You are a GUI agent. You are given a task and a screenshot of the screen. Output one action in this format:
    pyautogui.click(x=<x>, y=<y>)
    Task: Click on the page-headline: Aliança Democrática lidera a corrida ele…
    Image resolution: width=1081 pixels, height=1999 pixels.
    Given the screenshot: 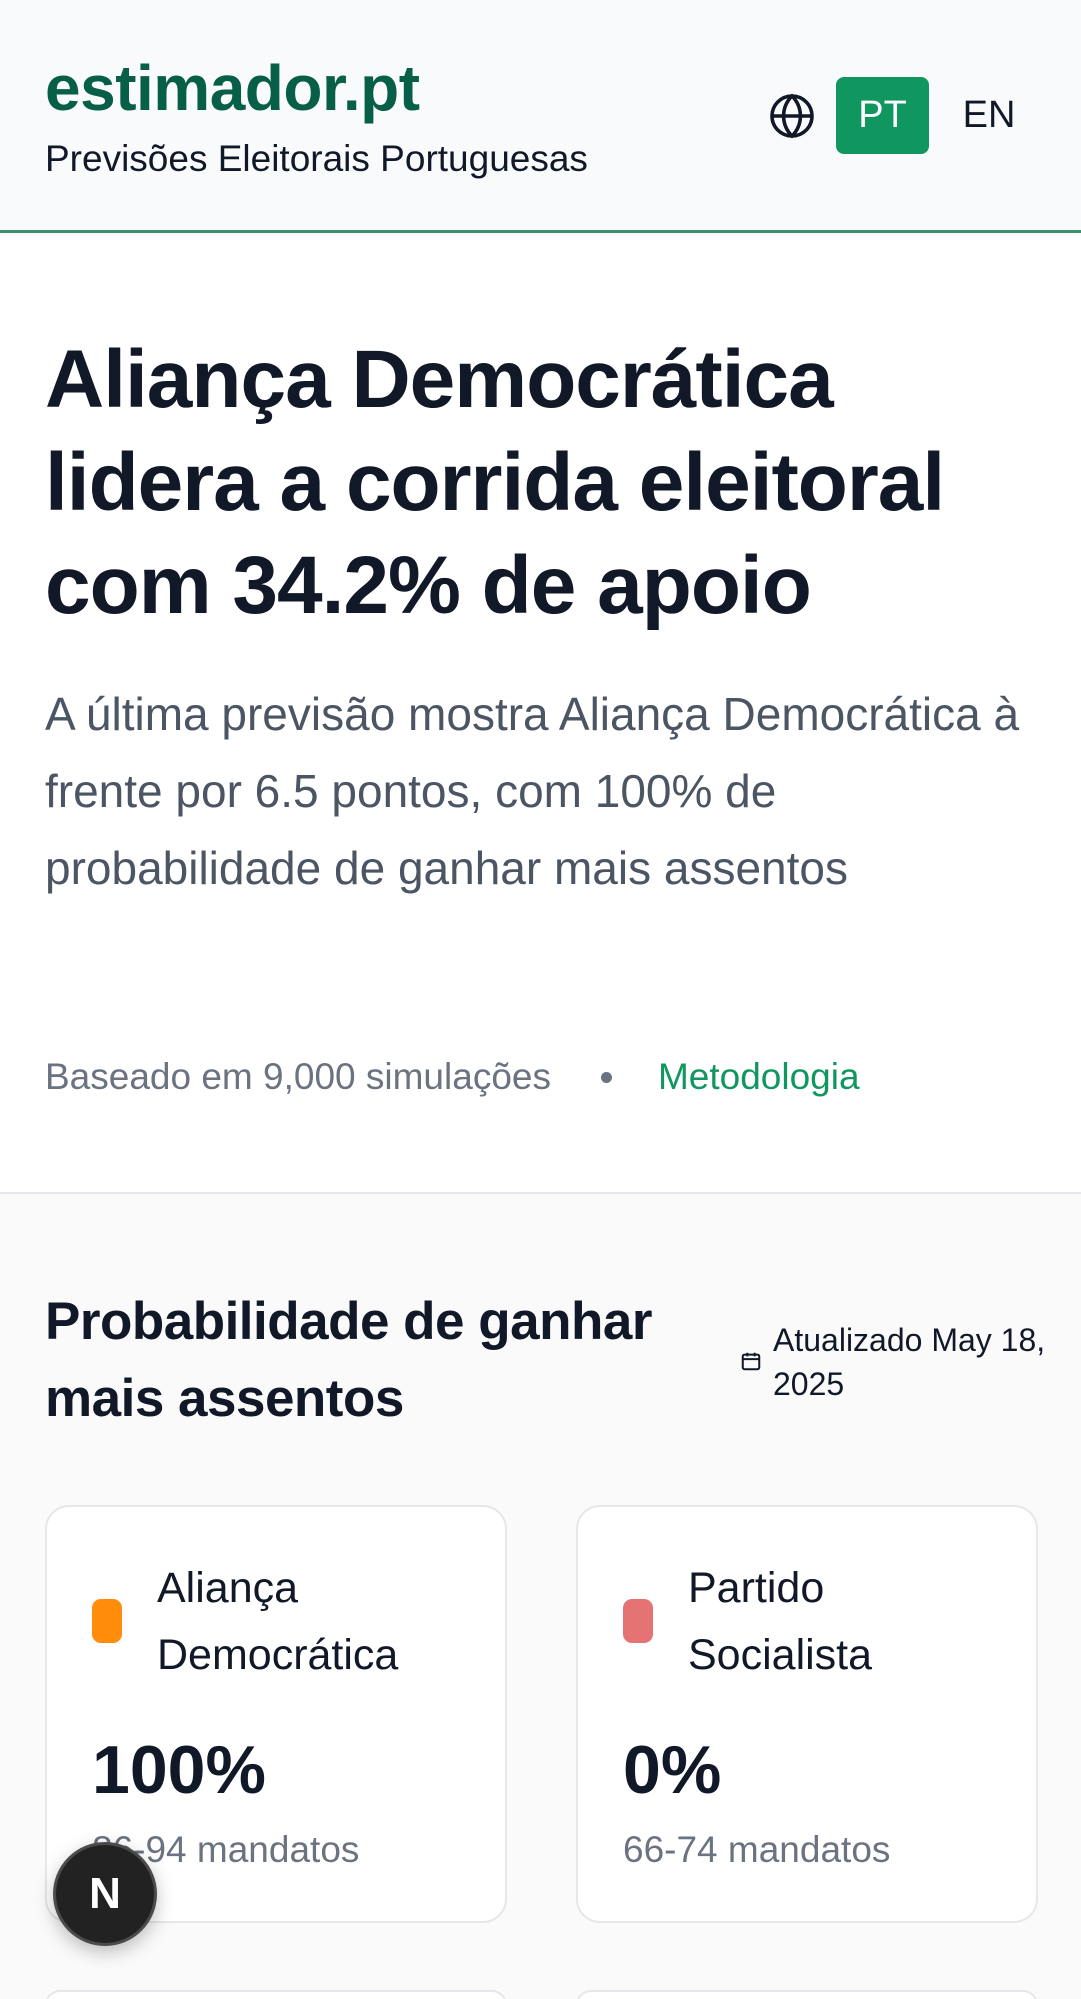 What is the action you would take?
    pyautogui.click(x=495, y=482)
    